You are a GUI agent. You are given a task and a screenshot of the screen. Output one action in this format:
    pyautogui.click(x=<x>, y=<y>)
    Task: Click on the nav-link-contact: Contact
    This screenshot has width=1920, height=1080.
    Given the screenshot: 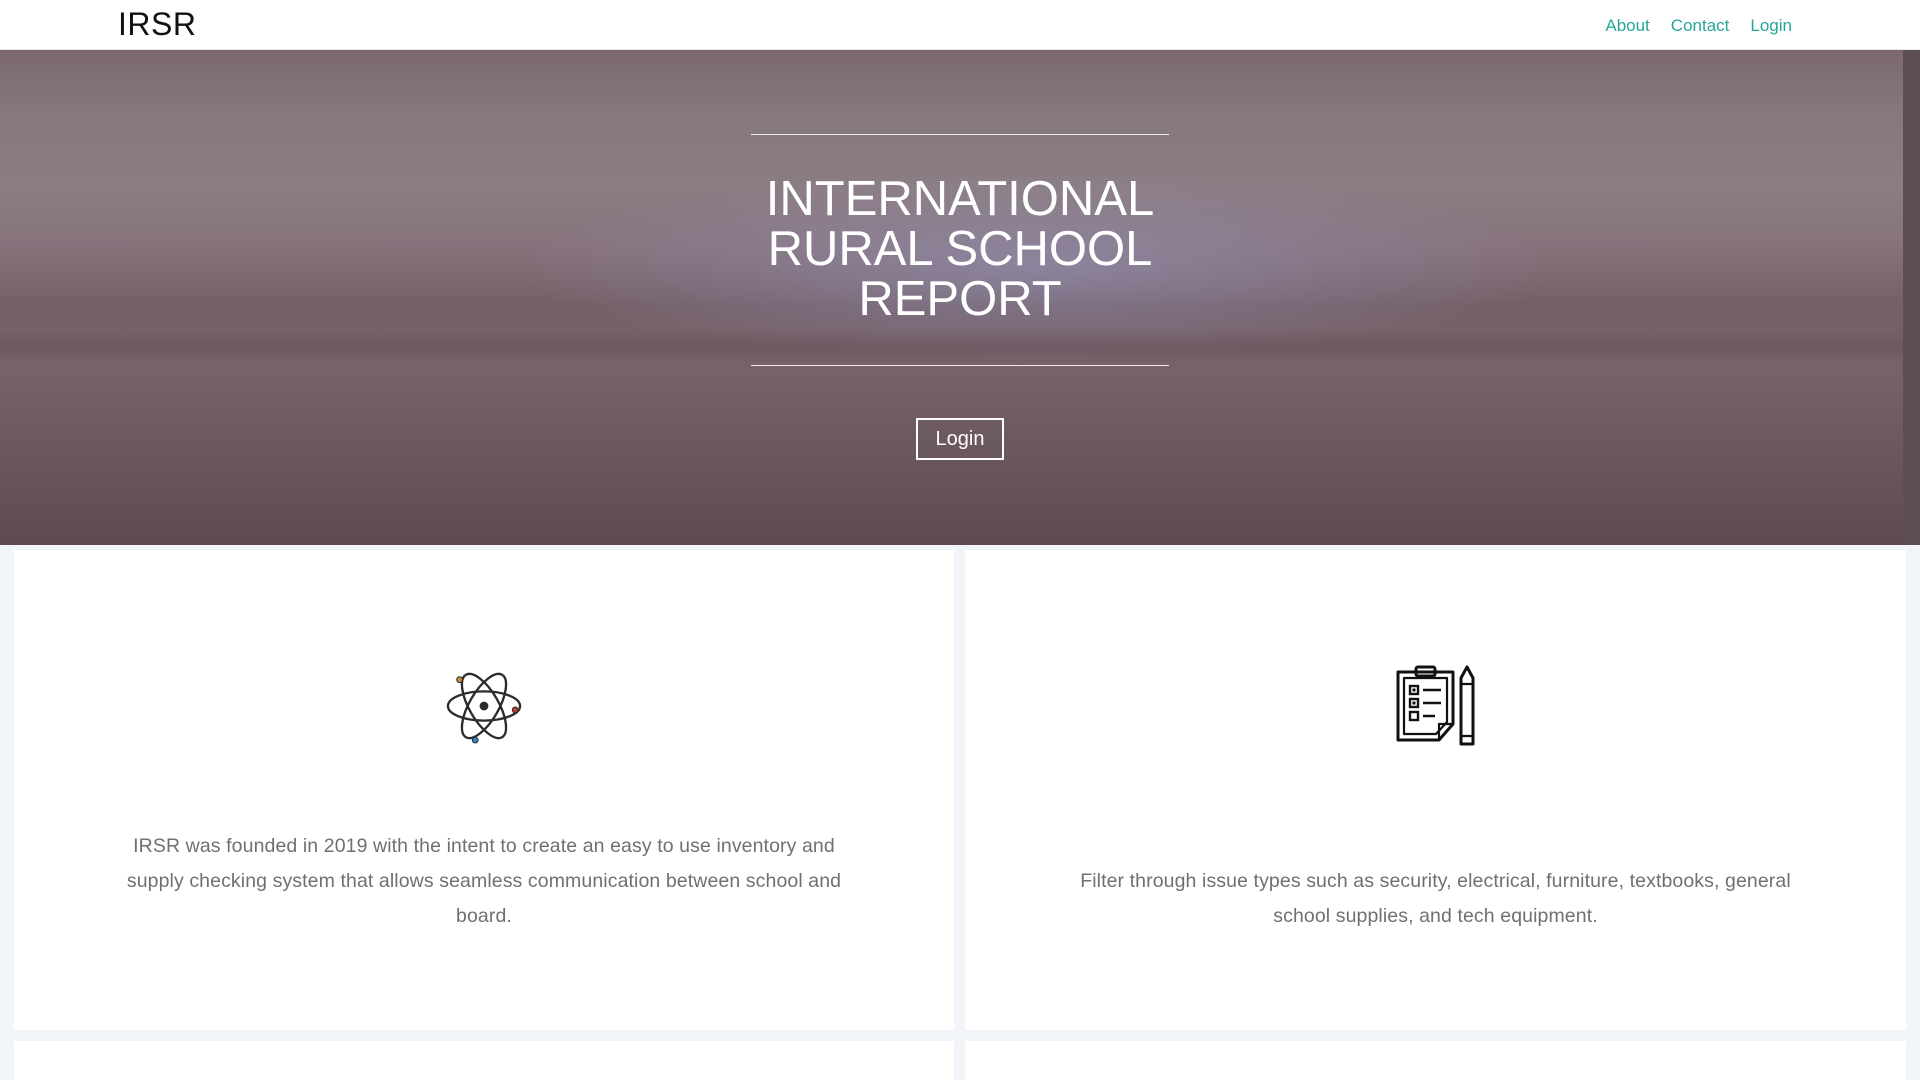 What is the action you would take?
    pyautogui.click(x=1700, y=26)
    